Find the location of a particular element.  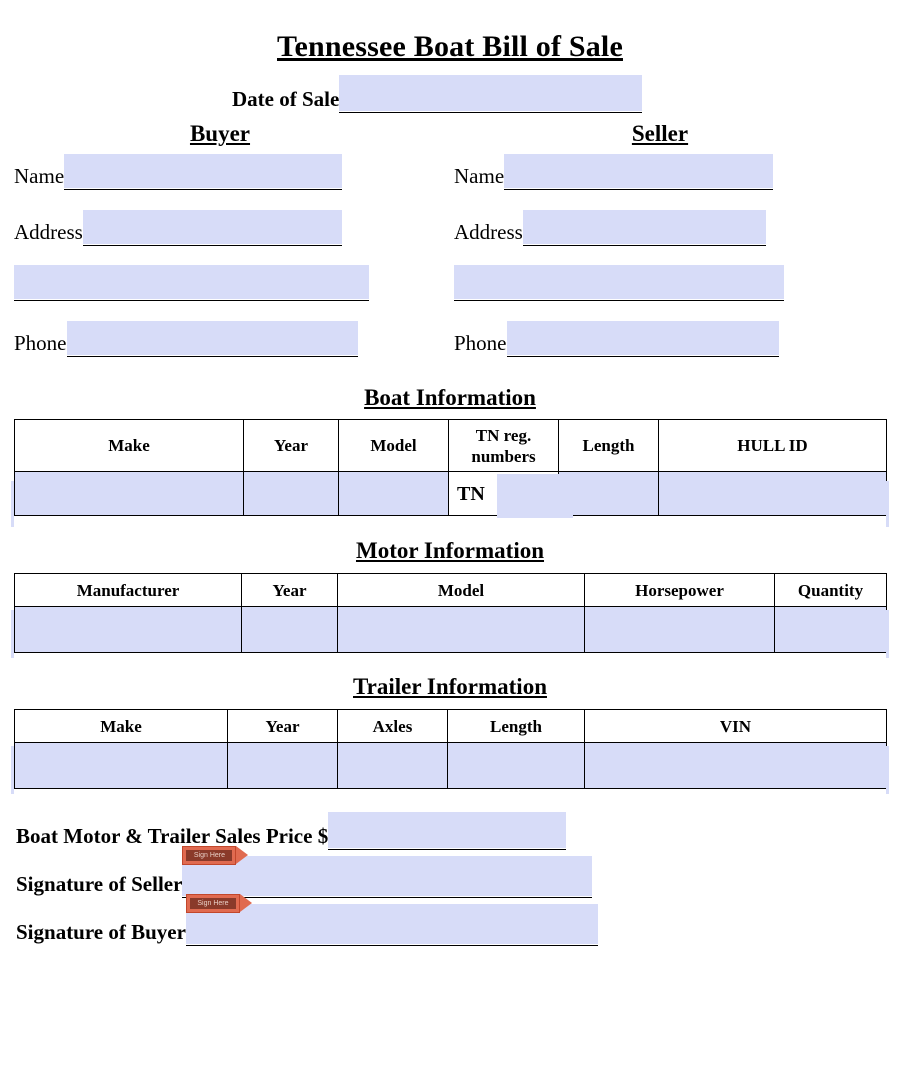

buyer-heading: Buyer is located at coordinates (220, 133).